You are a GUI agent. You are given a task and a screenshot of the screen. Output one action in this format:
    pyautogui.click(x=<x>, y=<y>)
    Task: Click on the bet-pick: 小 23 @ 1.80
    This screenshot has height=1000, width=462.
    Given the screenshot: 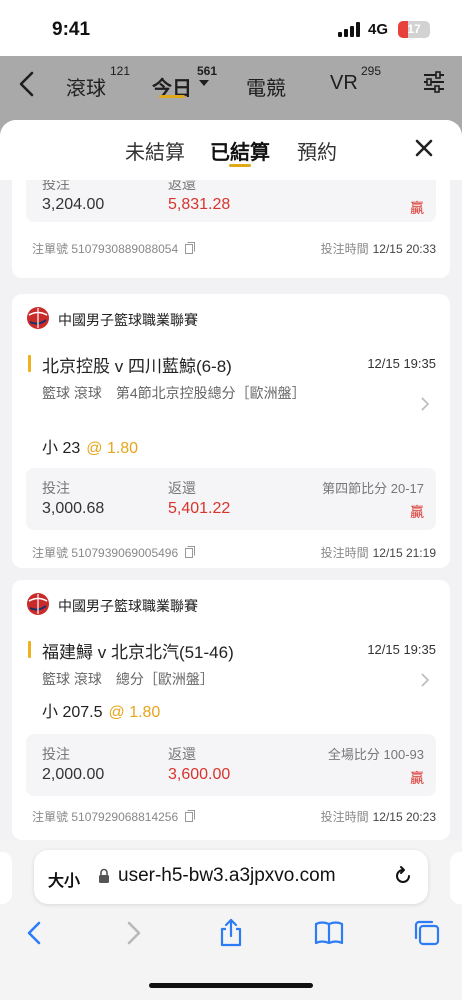 What is the action you would take?
    pyautogui.click(x=90, y=446)
    